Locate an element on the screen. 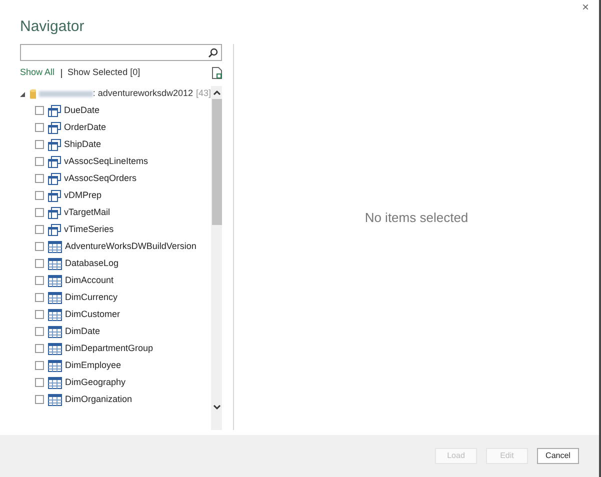  item-label: DimOrganization is located at coordinates (98, 399).